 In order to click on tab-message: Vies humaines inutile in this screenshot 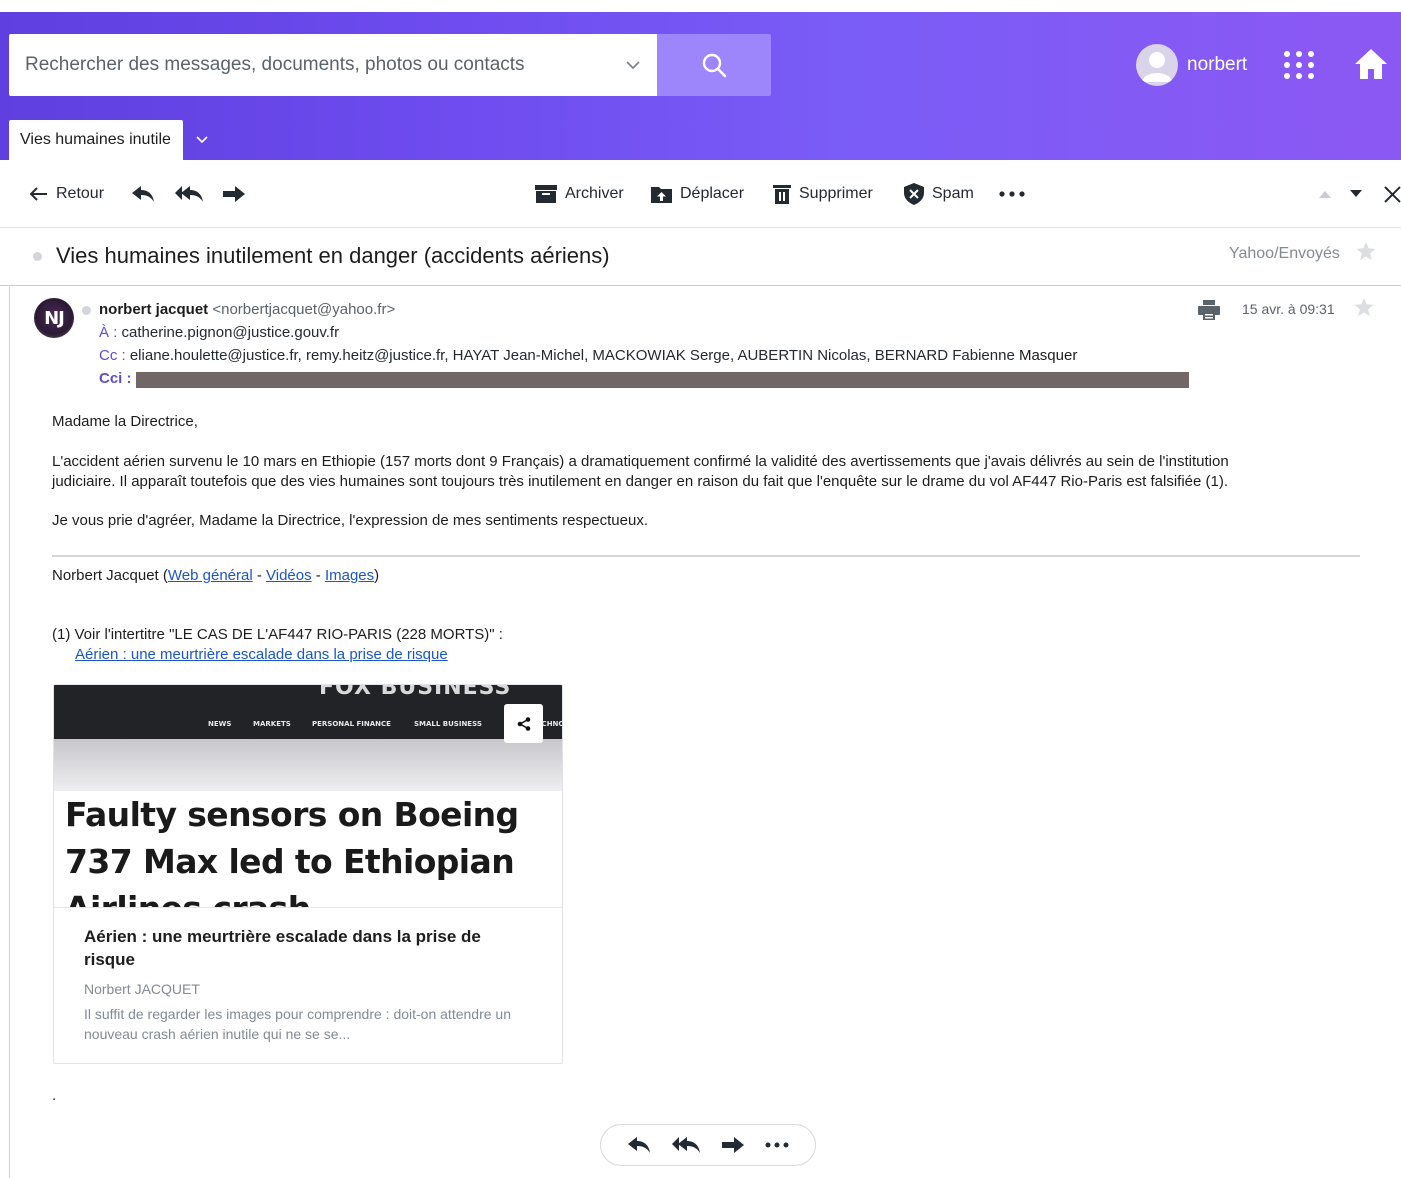, I will do `click(96, 140)`.